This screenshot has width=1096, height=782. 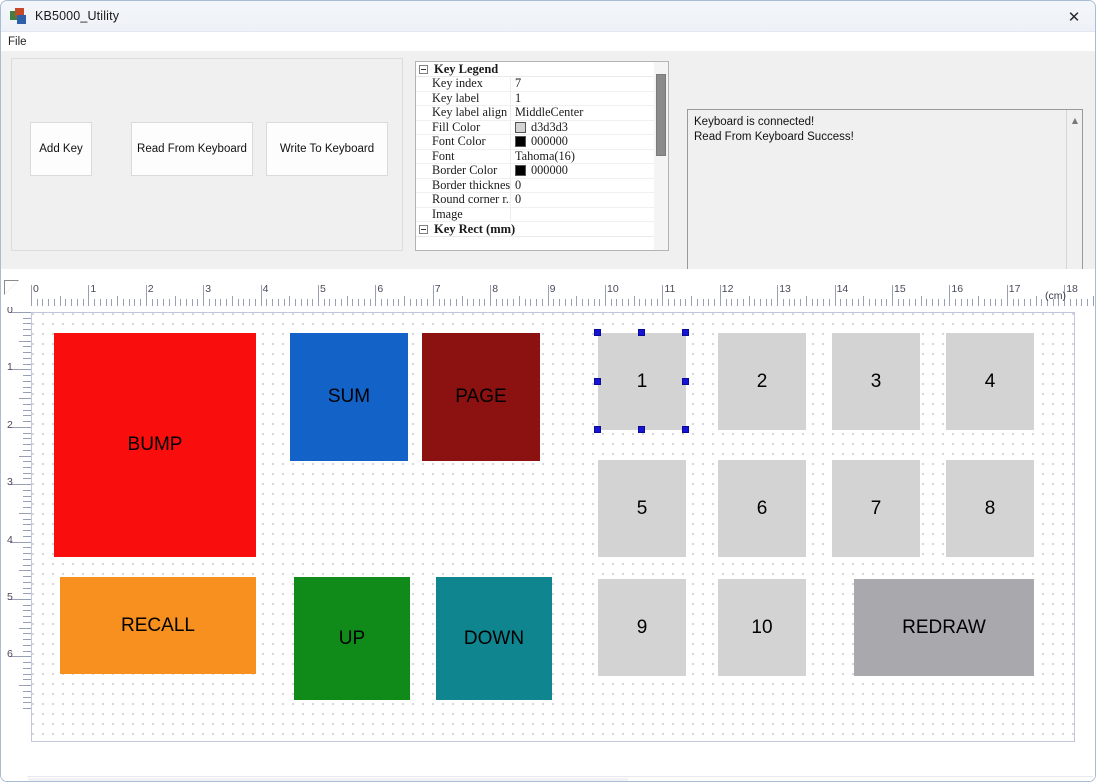 I want to click on property-value: 1, so click(x=589, y=98).